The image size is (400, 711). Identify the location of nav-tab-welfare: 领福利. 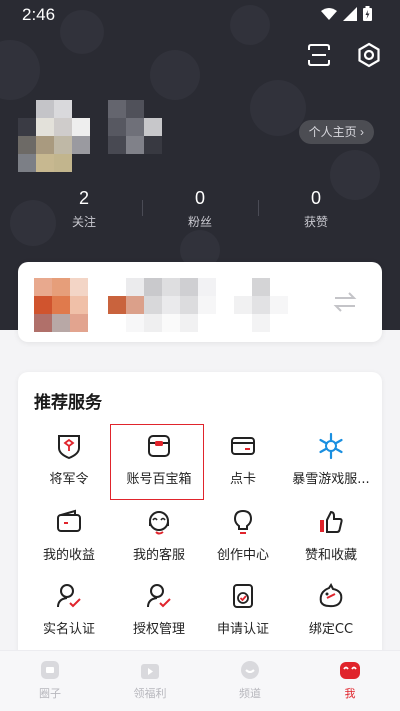
(150, 680).